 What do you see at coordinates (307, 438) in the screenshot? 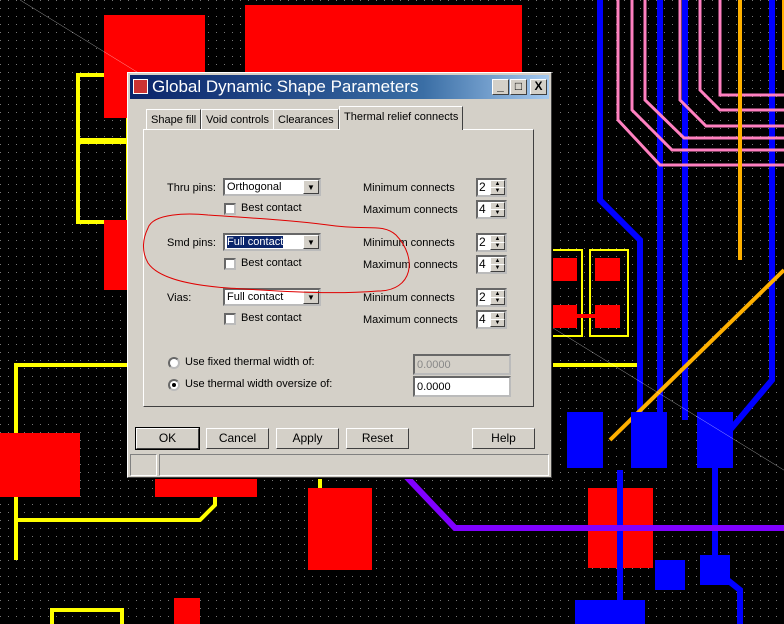
I see `apply-button: Apply` at bounding box center [307, 438].